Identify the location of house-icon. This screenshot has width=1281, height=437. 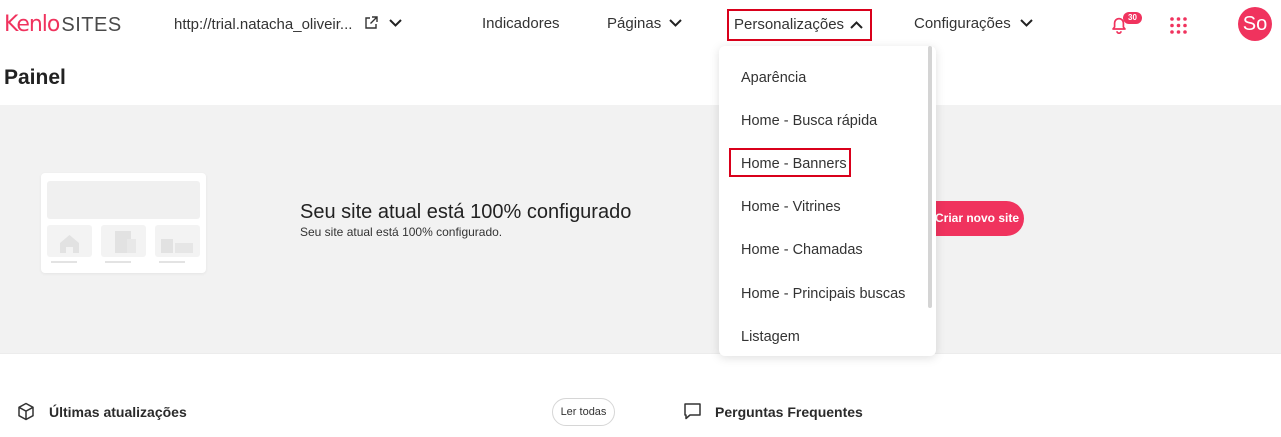
(69, 244).